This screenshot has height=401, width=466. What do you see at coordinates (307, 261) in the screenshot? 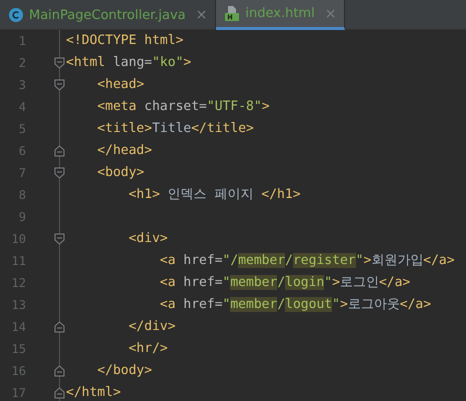
I see `code-line: <a href="/member/register">회원가입</a>` at bounding box center [307, 261].